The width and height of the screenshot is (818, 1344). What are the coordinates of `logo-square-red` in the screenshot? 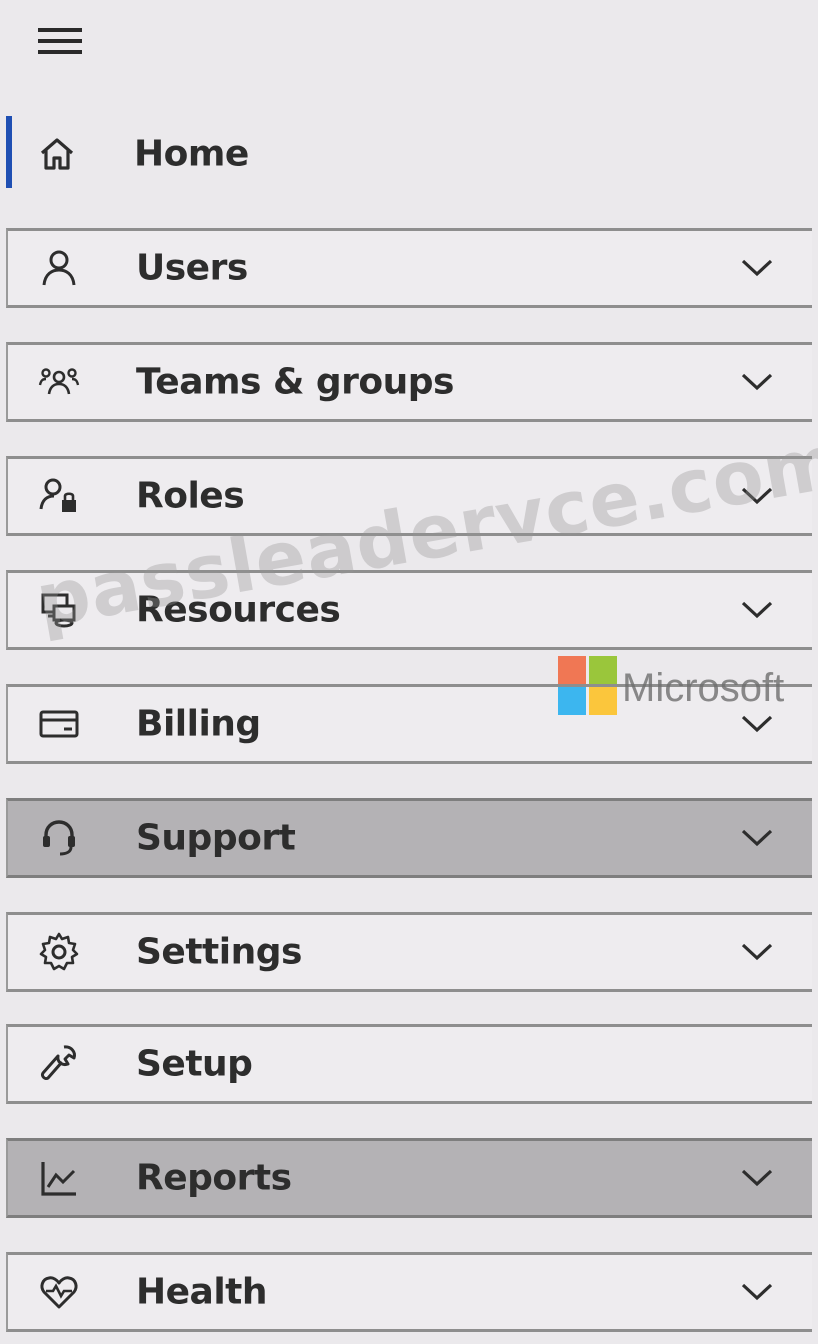 It's located at (572, 670).